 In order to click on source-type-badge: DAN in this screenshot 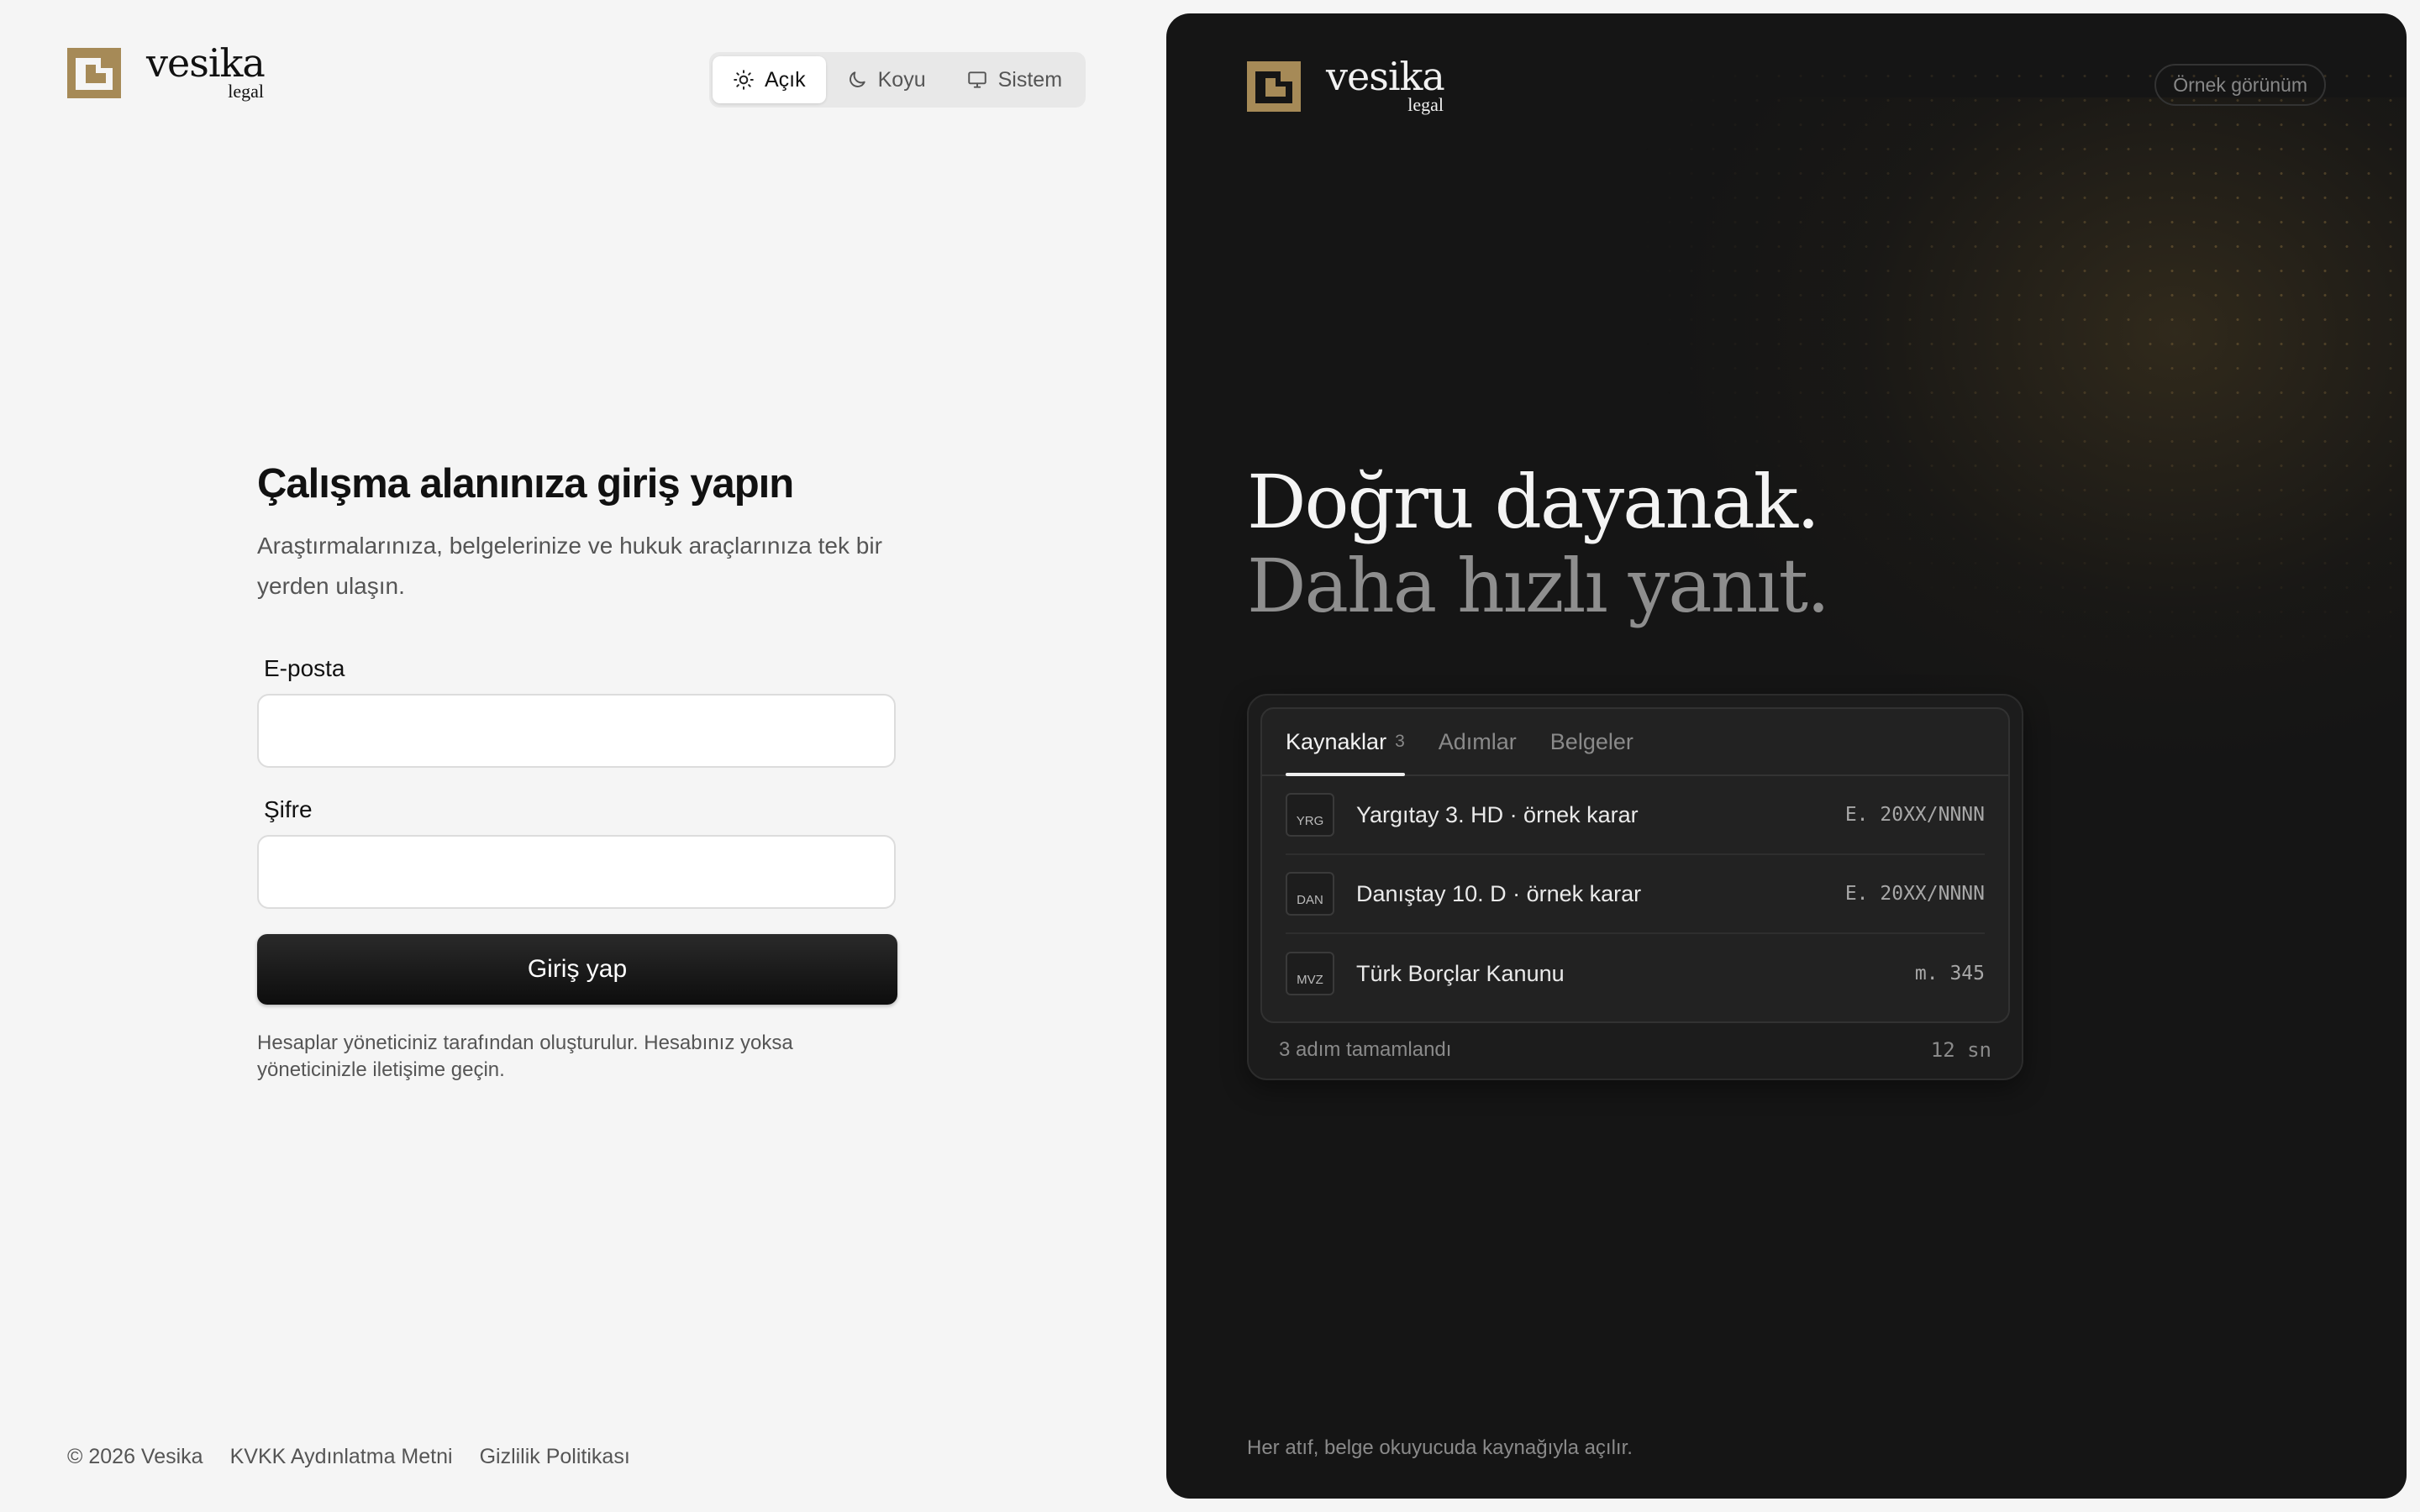, I will do `click(1310, 894)`.